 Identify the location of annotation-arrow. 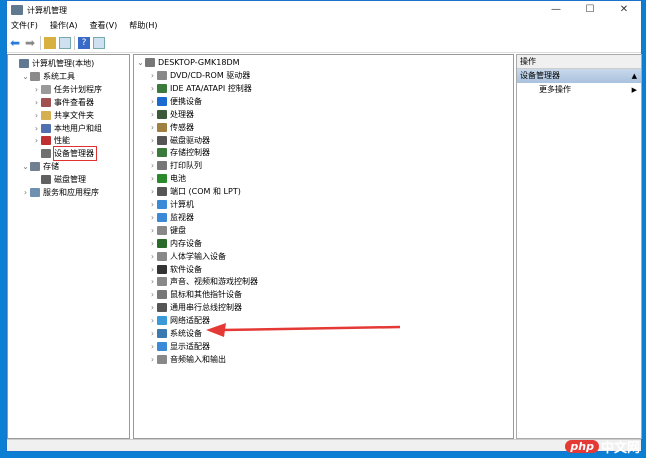
(303, 330).